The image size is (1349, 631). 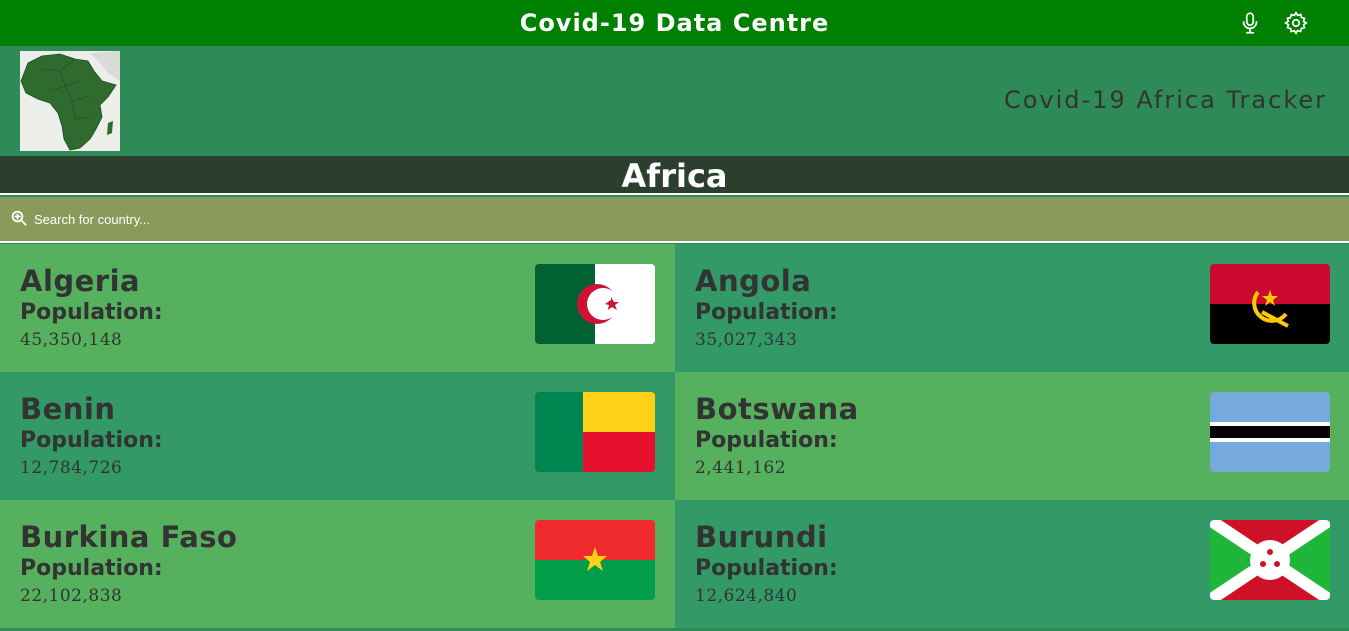 What do you see at coordinates (80, 281) in the screenshot?
I see `country-name: Algeria` at bounding box center [80, 281].